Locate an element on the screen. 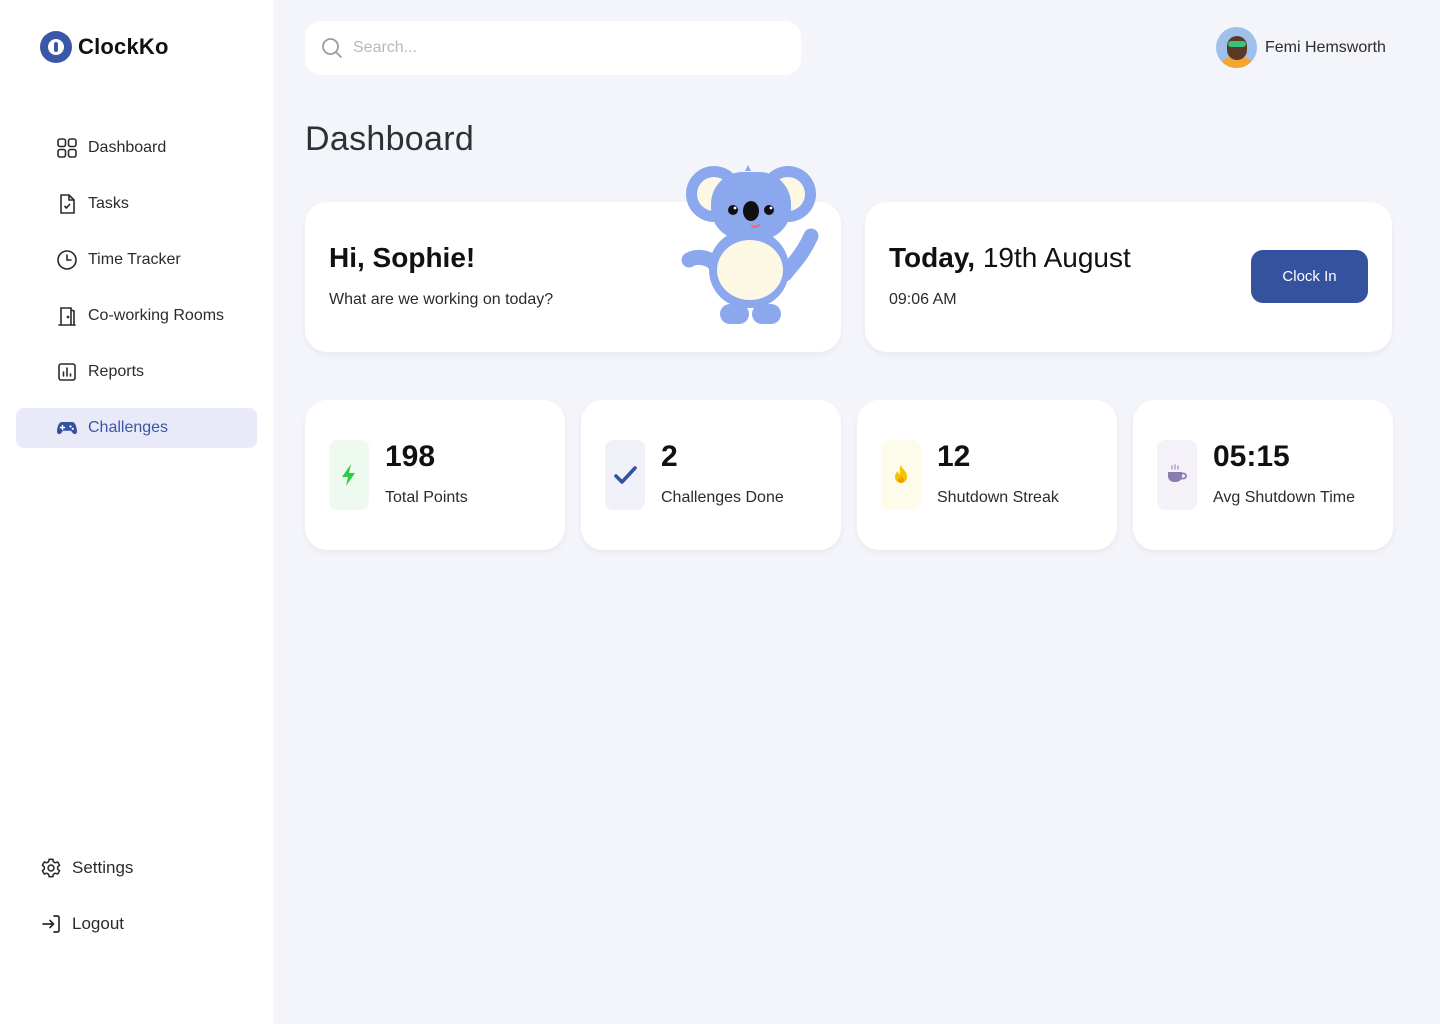 This screenshot has width=1440, height=1024. stat-label: Avg Shutdown Time is located at coordinates (1284, 497).